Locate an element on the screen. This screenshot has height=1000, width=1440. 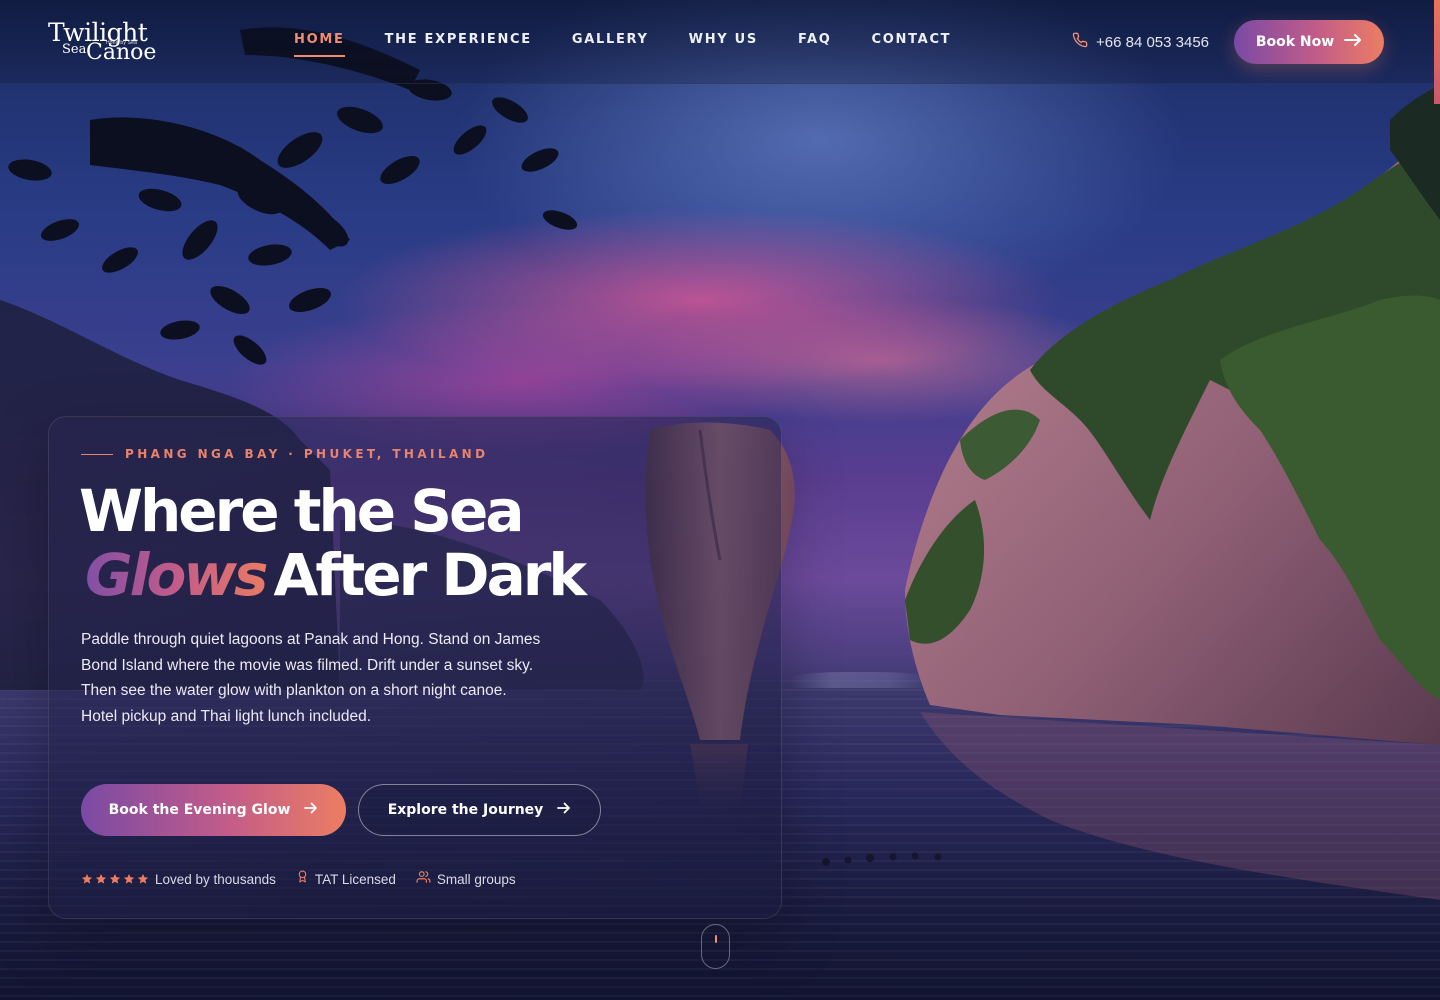
groups-text: Small groups is located at coordinates (476, 879).